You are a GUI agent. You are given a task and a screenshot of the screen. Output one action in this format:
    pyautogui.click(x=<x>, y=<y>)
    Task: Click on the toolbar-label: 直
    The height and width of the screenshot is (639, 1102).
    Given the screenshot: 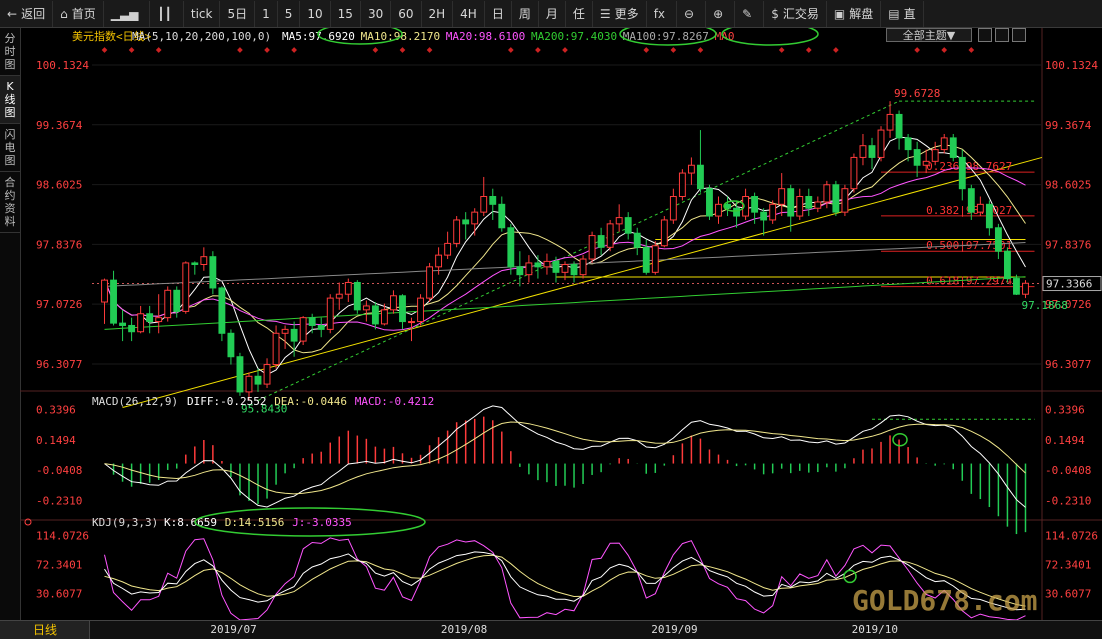 What is the action you would take?
    pyautogui.click(x=909, y=14)
    